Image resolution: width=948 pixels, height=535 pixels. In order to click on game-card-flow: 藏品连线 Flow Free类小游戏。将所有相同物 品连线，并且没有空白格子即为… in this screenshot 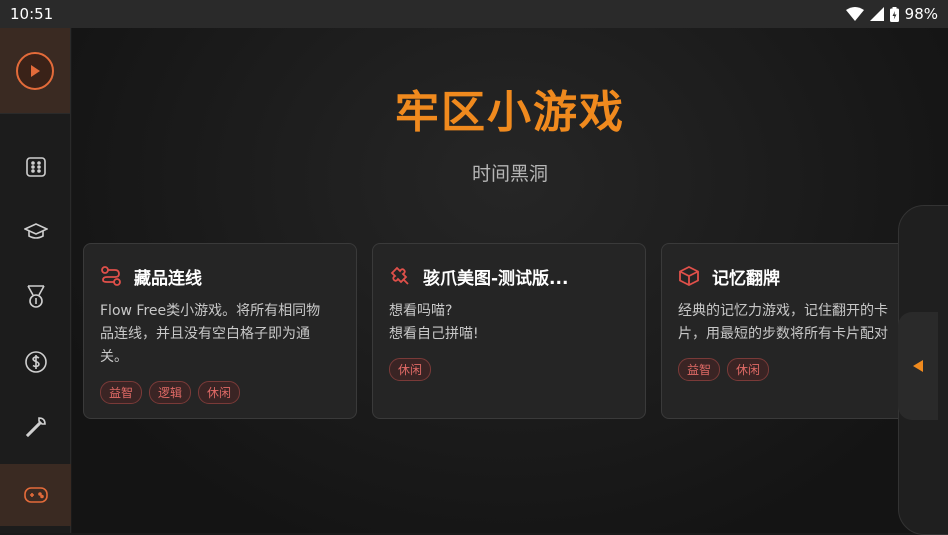, I will do `click(220, 331)`.